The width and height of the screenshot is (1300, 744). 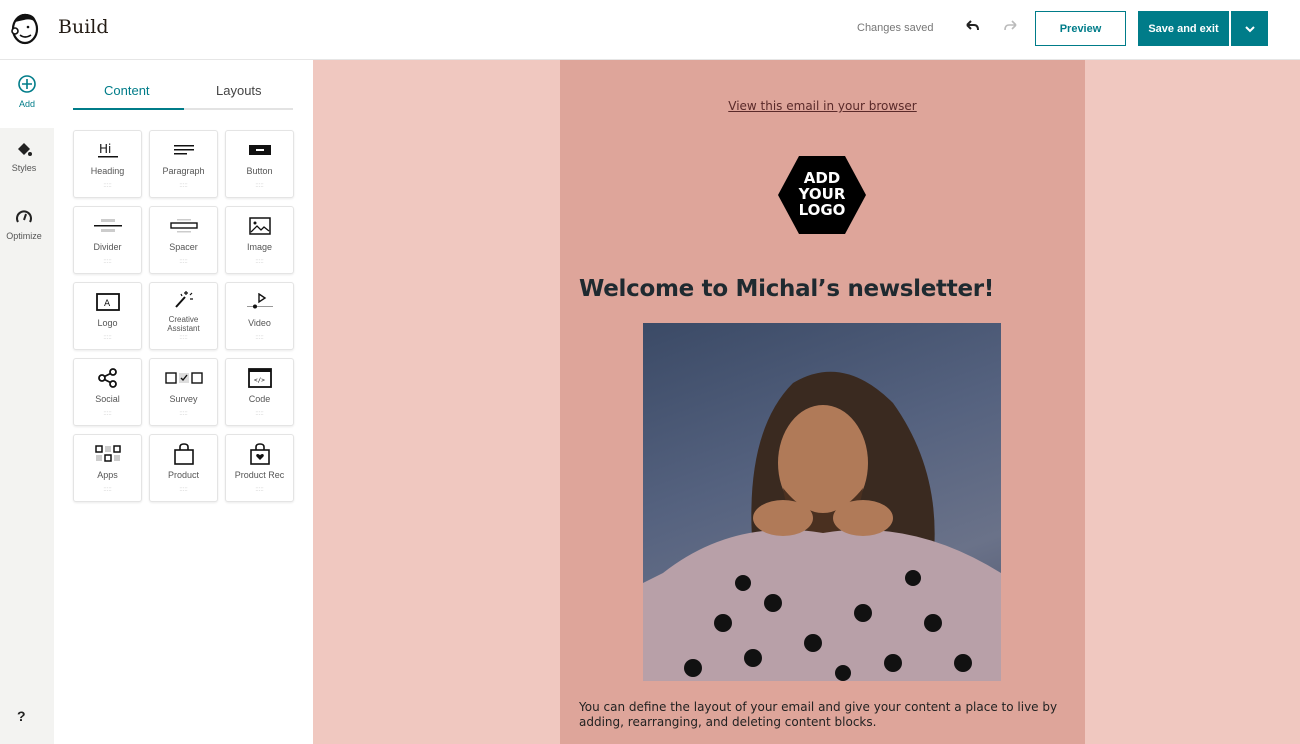 What do you see at coordinates (822, 526) in the screenshot?
I see `portrait-photo-placeholder` at bounding box center [822, 526].